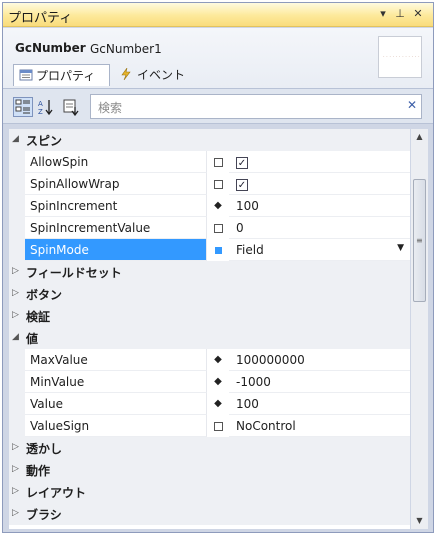 This screenshot has width=437, height=536. I want to click on category-watermark: ▷ 透かし, so click(209, 448).